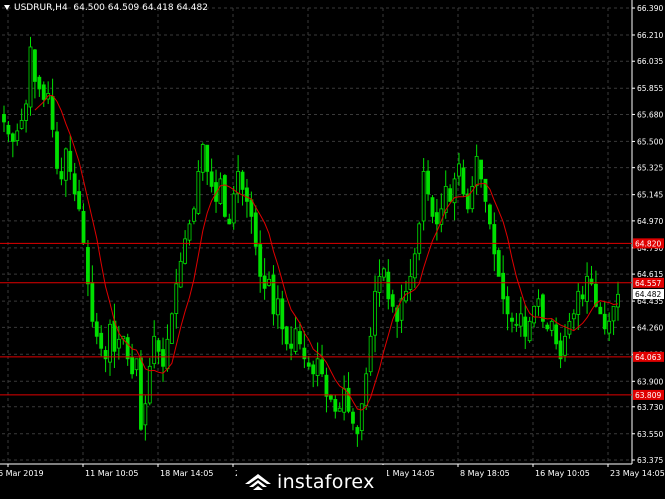 Image resolution: width=665 pixels, height=499 pixels. I want to click on instaforex-watermark: instaforex, so click(309, 482).